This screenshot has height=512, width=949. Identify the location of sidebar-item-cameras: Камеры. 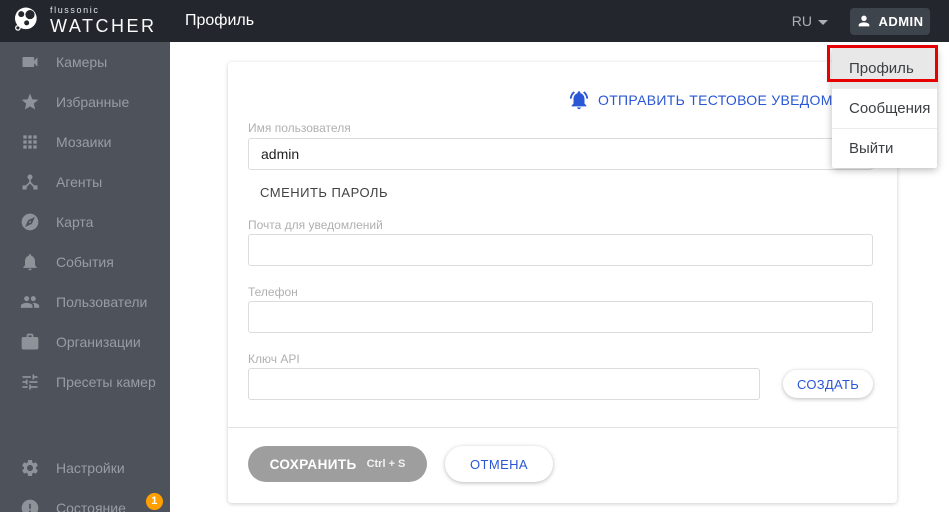
(85, 62).